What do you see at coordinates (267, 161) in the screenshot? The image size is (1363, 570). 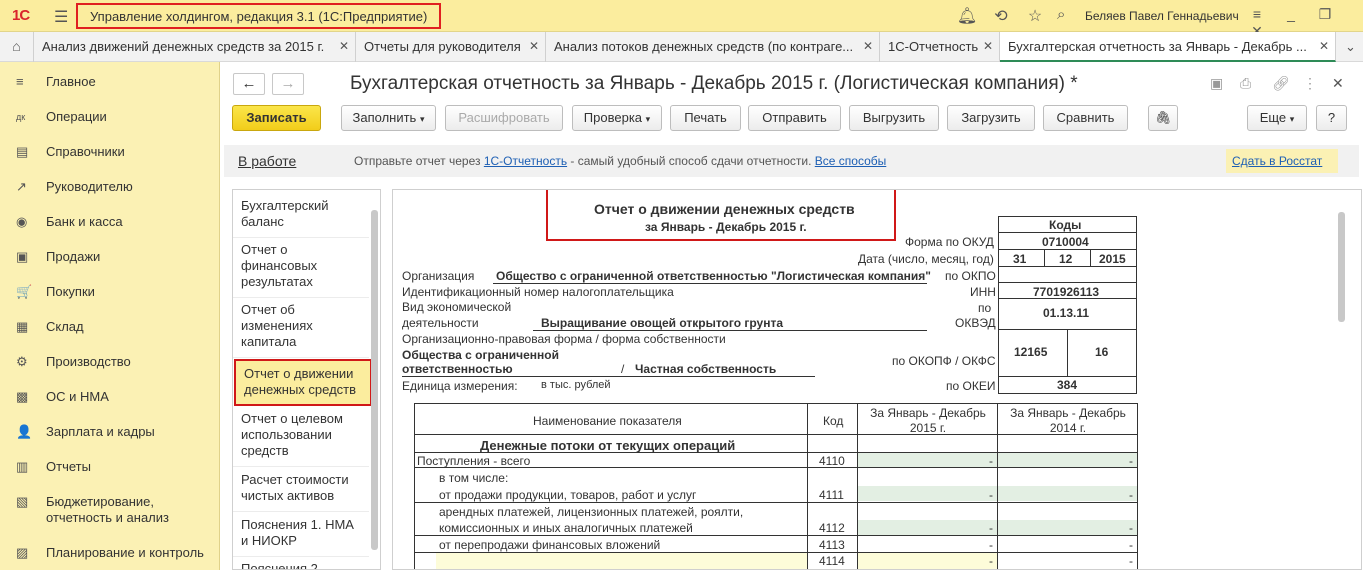 I see `status-link: В работе` at bounding box center [267, 161].